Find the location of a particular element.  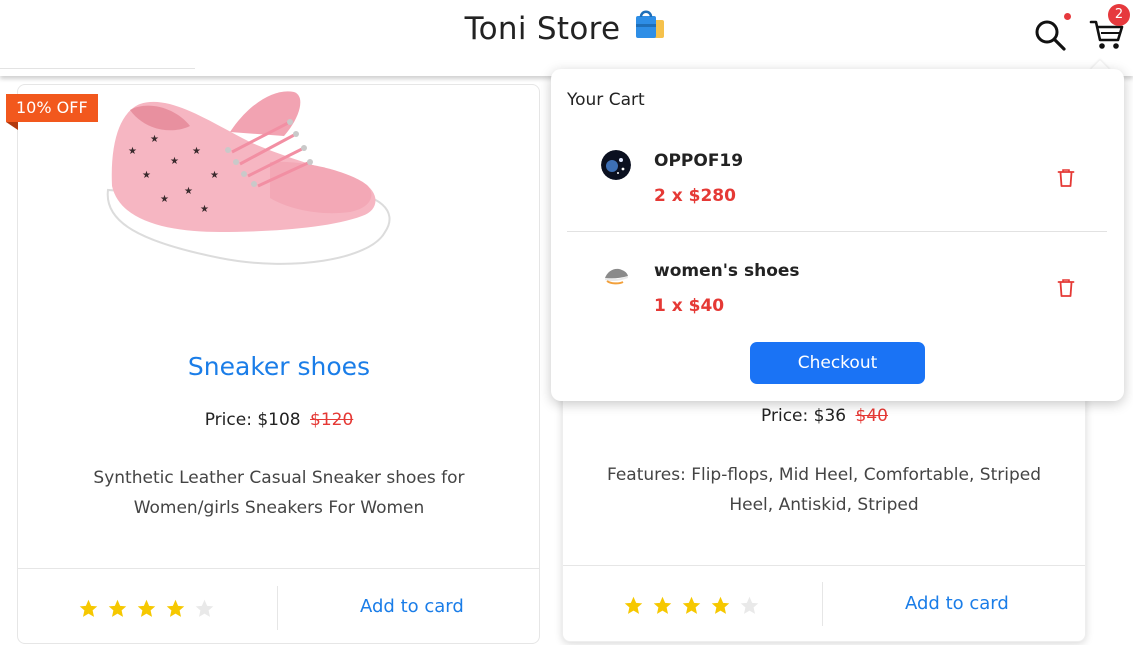

current-price: Price: $108 is located at coordinates (252, 420).